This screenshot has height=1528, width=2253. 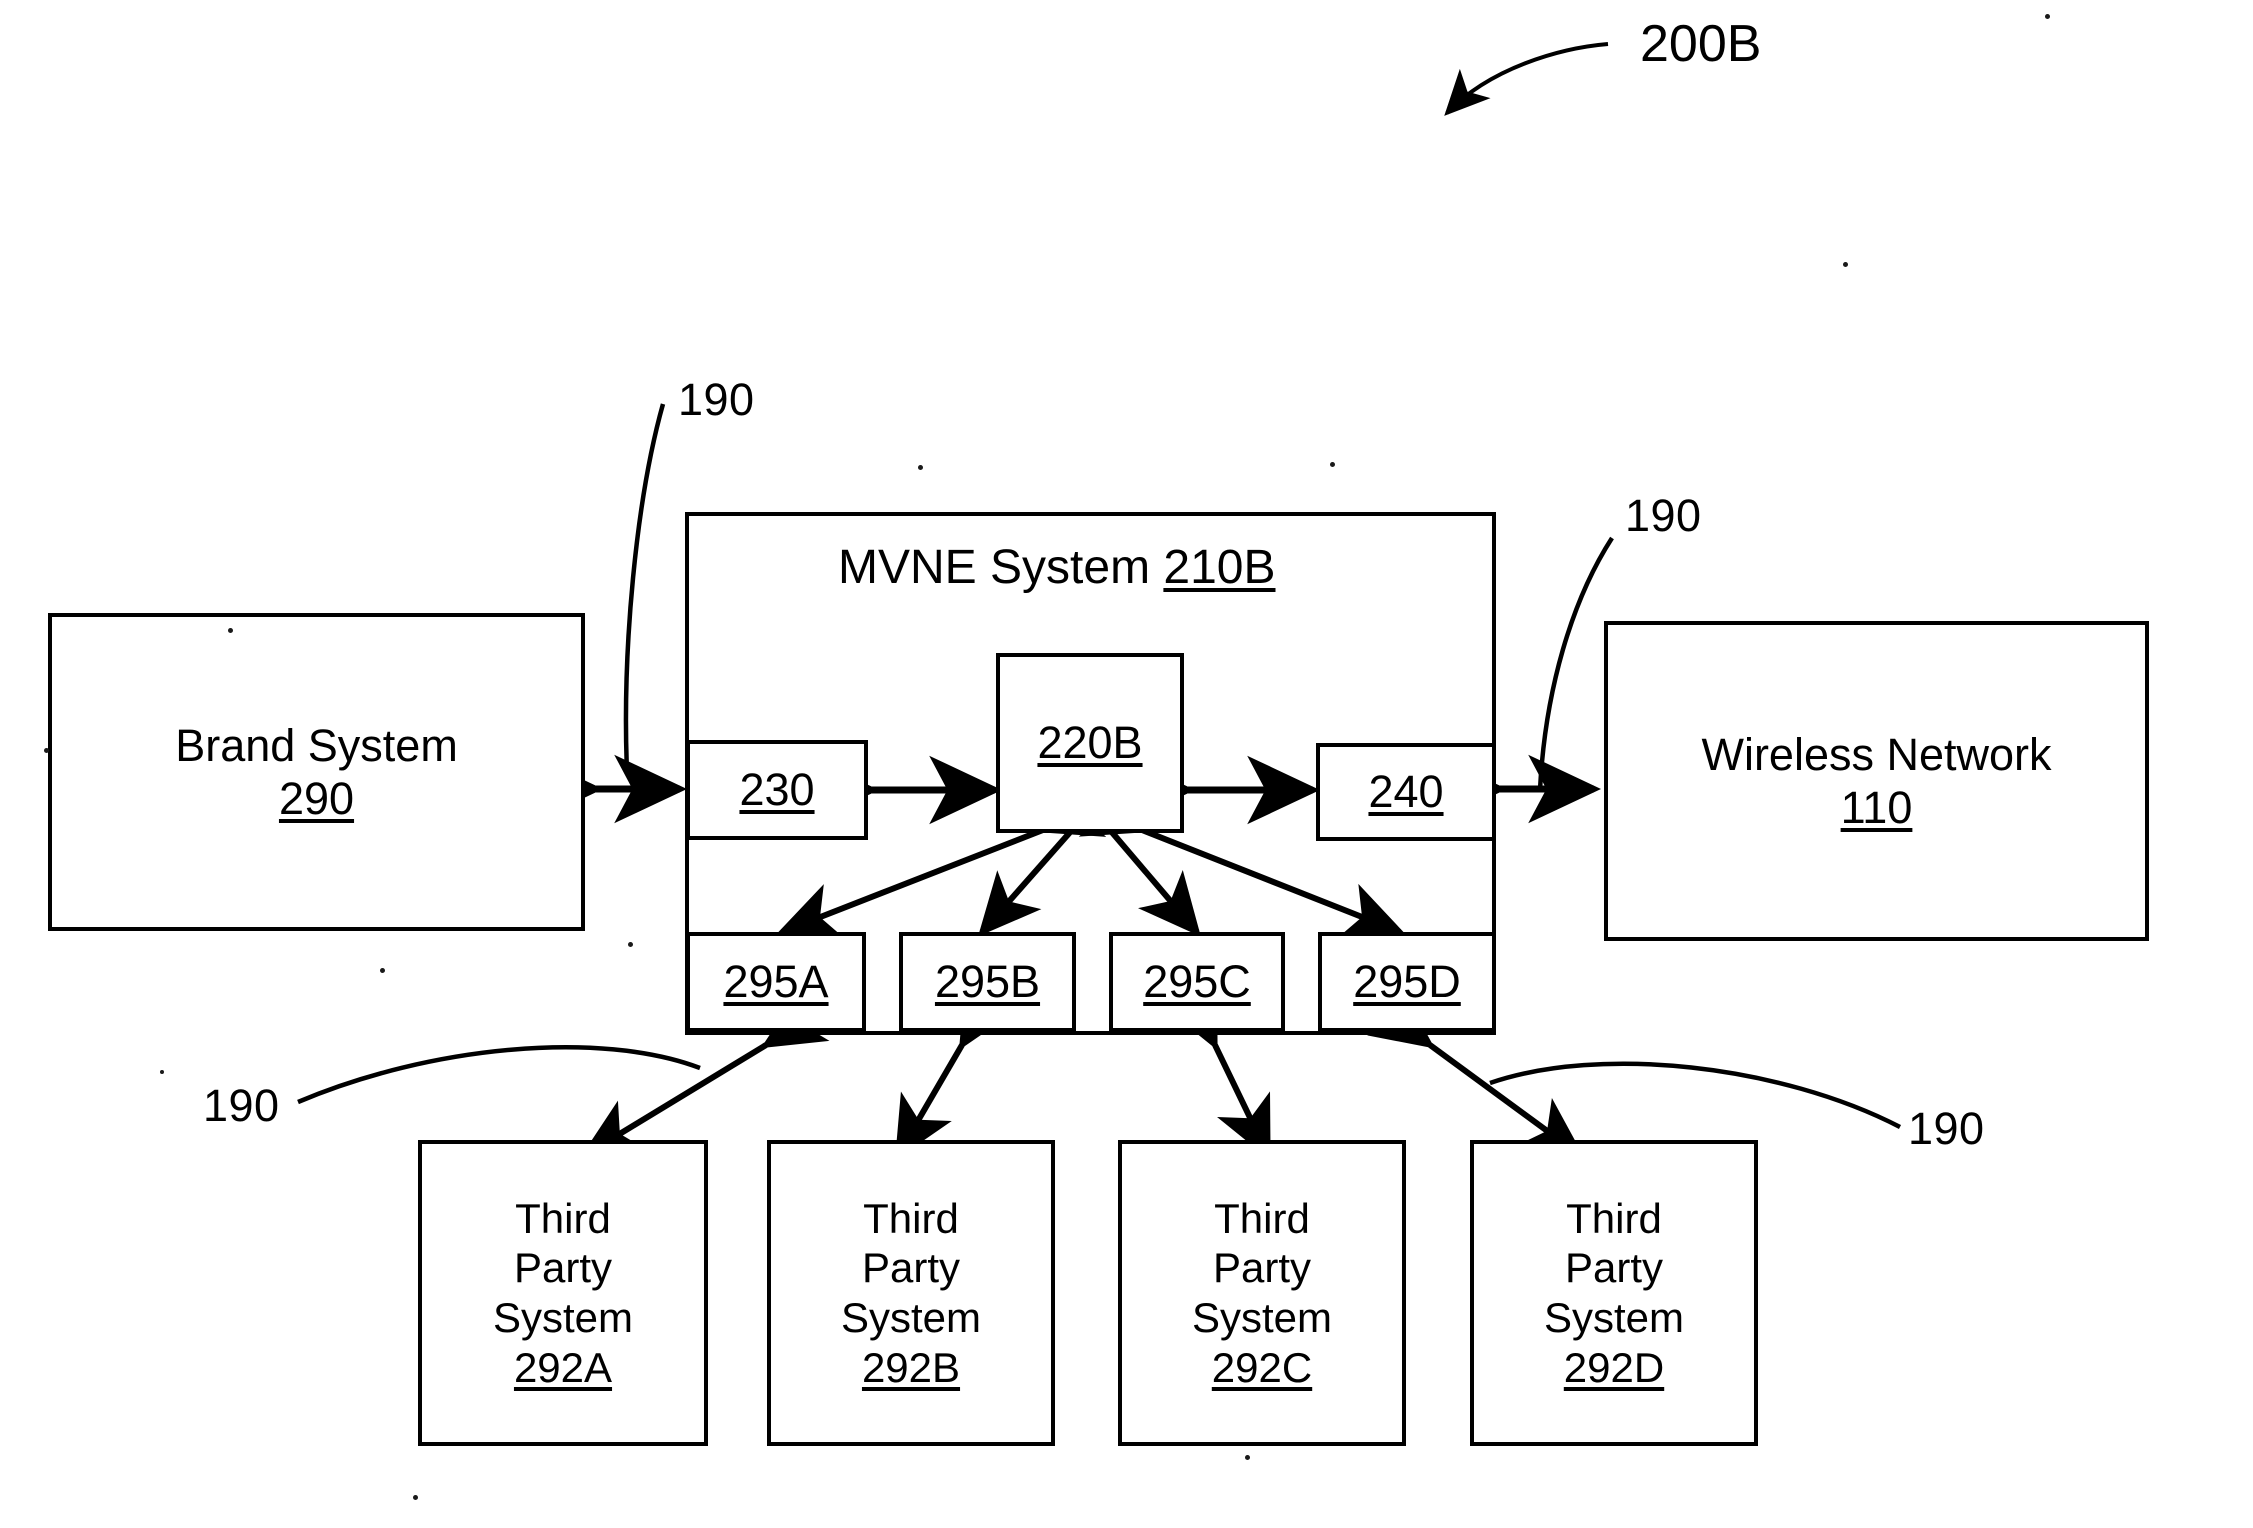 What do you see at coordinates (1876, 754) in the screenshot?
I see `wireless-network-label: Wireless Network` at bounding box center [1876, 754].